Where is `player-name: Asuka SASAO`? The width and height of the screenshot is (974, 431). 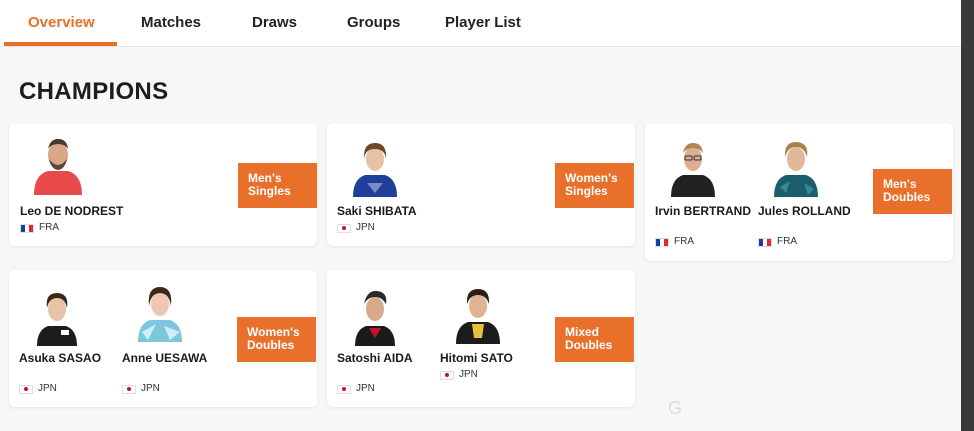
player-name: Asuka SASAO is located at coordinates (60, 358).